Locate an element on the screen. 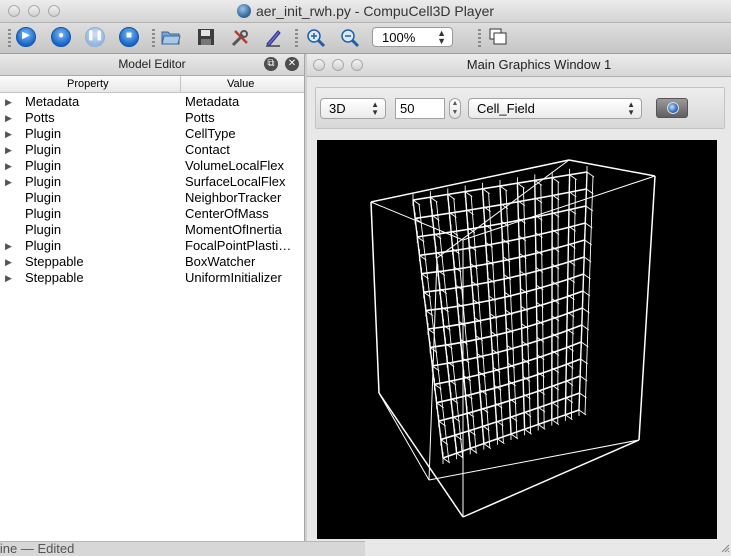 Image resolution: width=731 pixels, height=556 pixels. column-headers: Property Value is located at coordinates (152, 84).